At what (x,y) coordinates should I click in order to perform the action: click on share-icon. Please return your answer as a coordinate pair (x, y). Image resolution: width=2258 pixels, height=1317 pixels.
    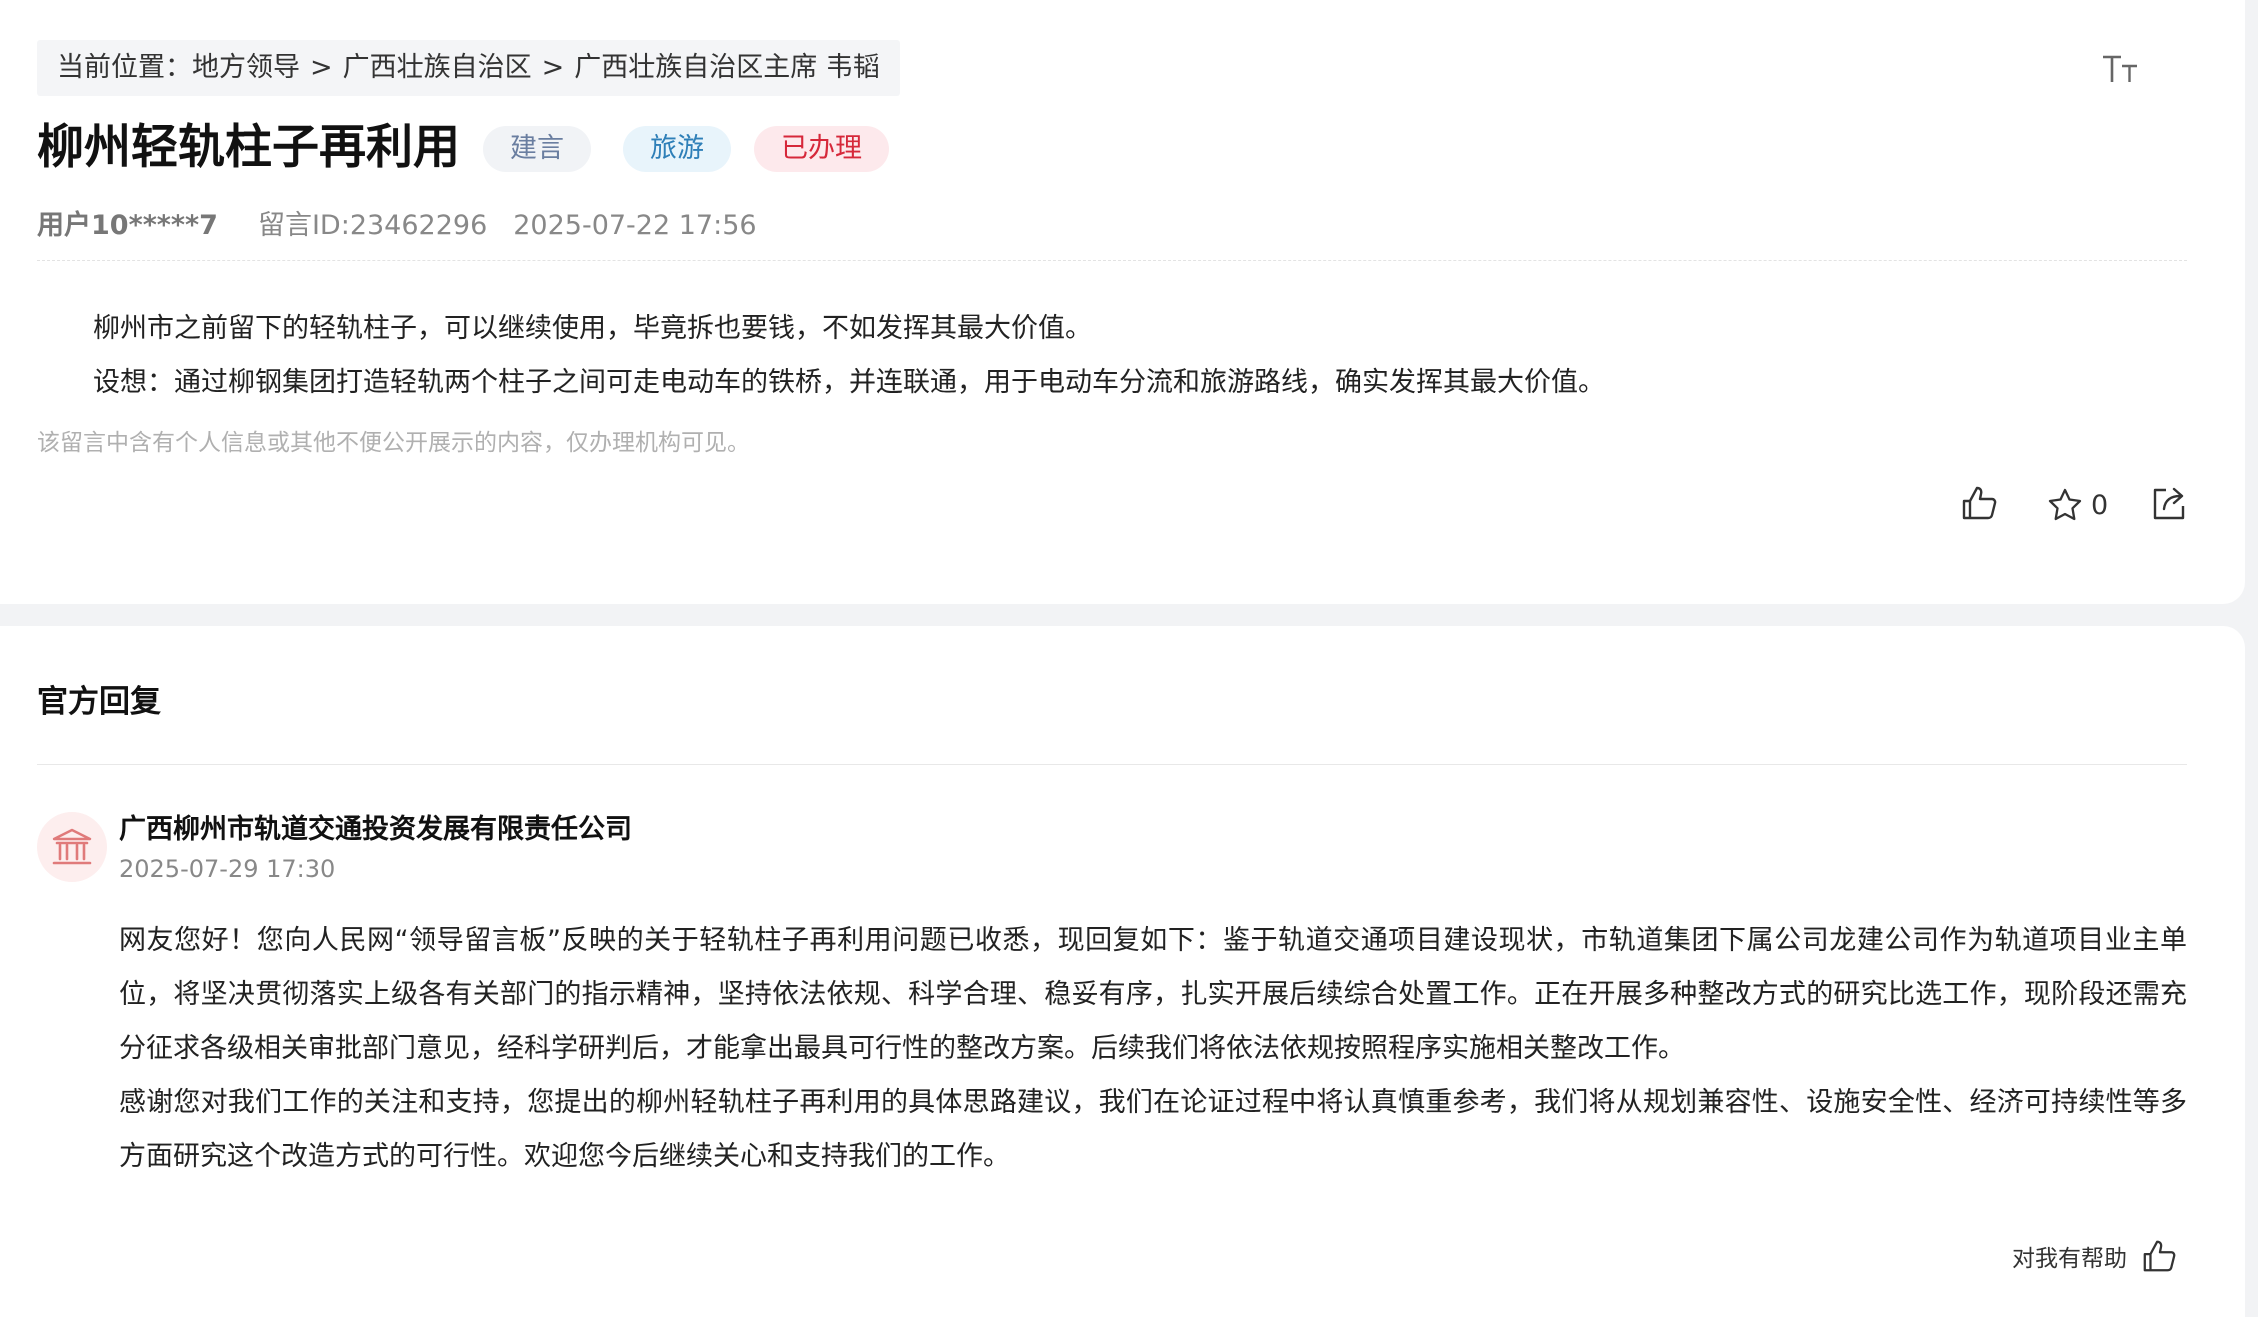
    Looking at the image, I should click on (2169, 503).